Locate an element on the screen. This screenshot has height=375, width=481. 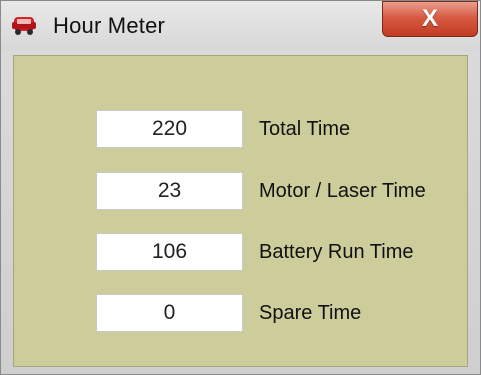
battery-run-time-value: 106 is located at coordinates (169, 252).